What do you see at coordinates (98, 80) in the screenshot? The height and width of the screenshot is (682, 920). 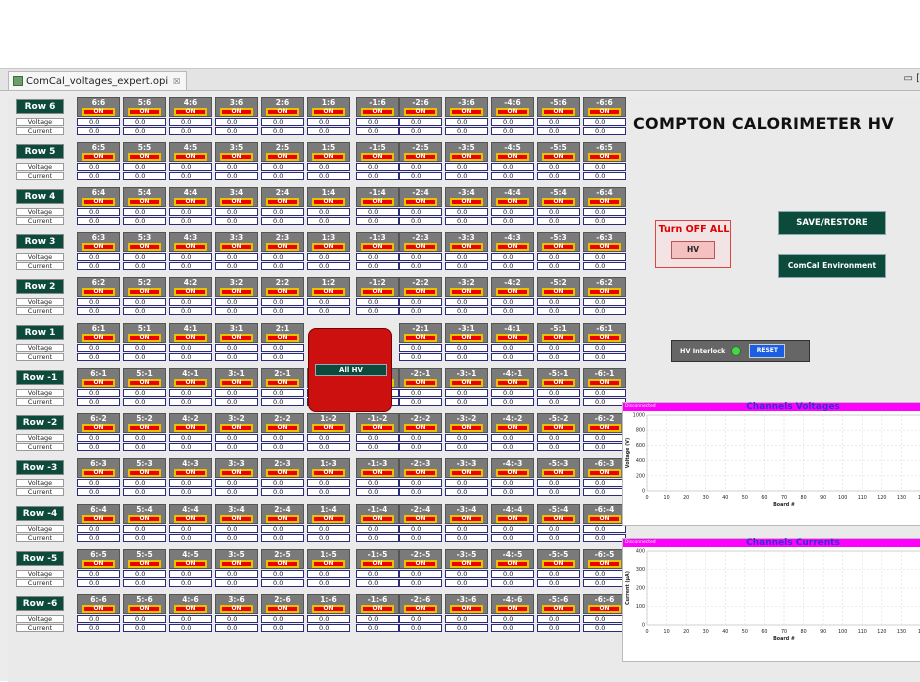 I see `tab-comcal-voltages: ComCal_voltages_expert.opi ☒` at bounding box center [98, 80].